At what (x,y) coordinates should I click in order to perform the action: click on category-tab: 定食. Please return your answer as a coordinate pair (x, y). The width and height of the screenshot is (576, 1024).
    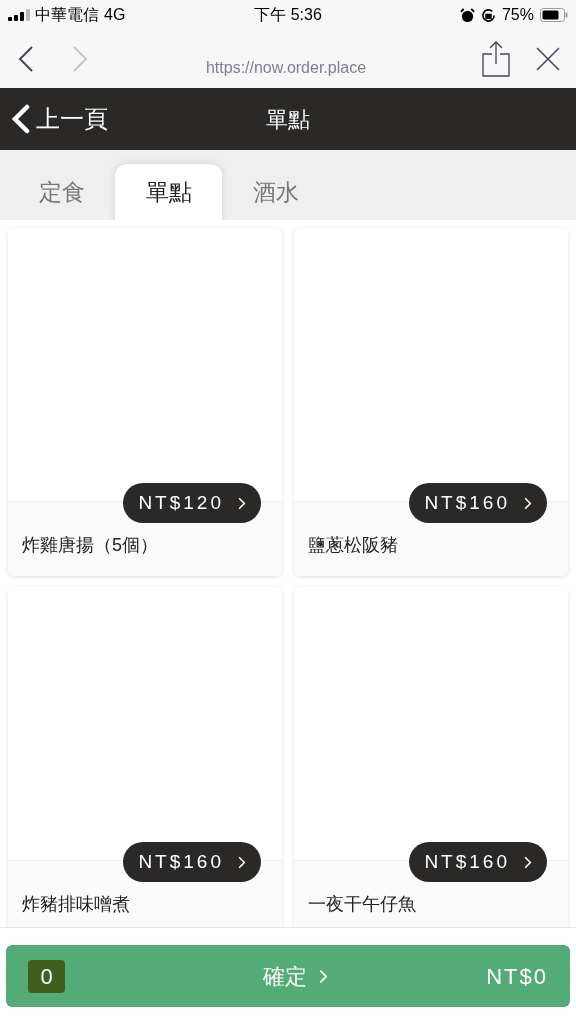
    Looking at the image, I should click on (61, 192).